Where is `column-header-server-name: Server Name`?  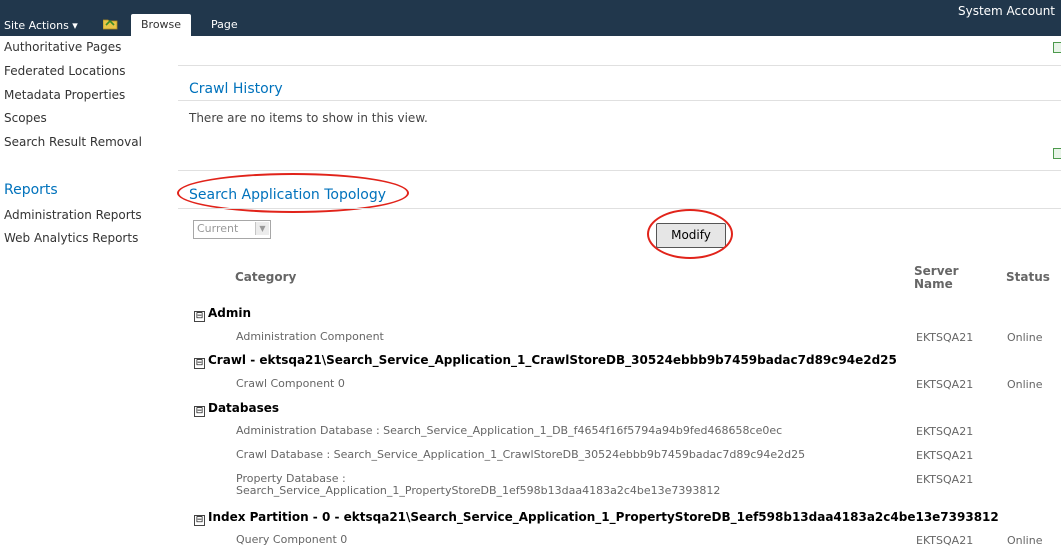
column-header-server-name: Server Name is located at coordinates (936, 278).